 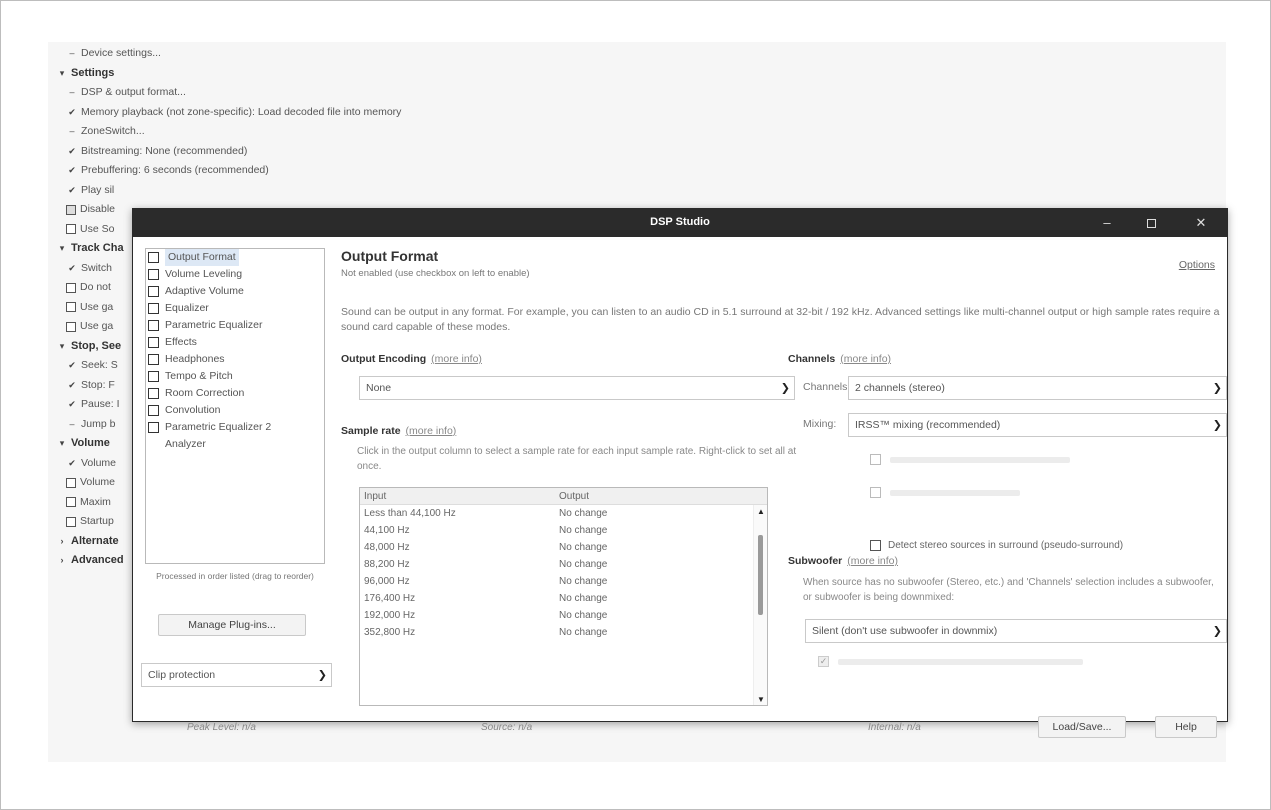 What do you see at coordinates (456, 359) in the screenshot?
I see `more-info-link-encoding: (more info)` at bounding box center [456, 359].